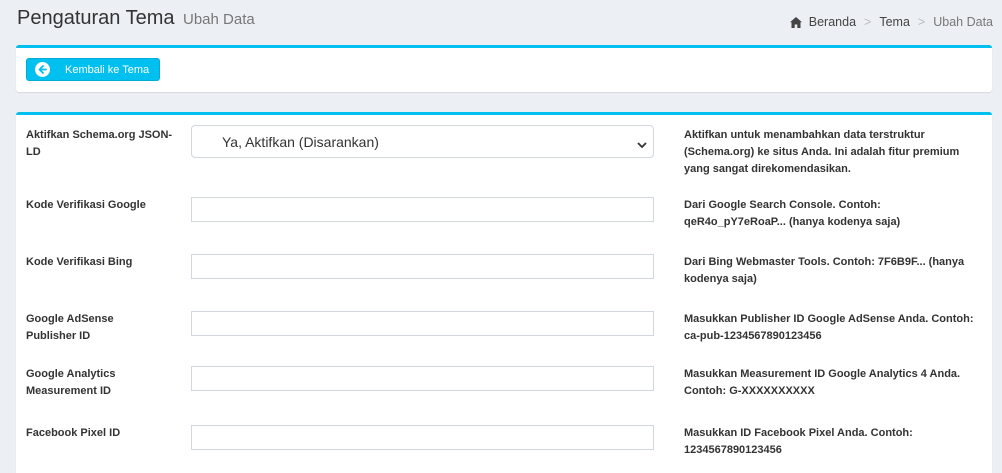 Image resolution: width=1002 pixels, height=473 pixels. Describe the element at coordinates (79, 262) in the screenshot. I see `bing-verification-label: Kode Verifikasi Bing` at that location.